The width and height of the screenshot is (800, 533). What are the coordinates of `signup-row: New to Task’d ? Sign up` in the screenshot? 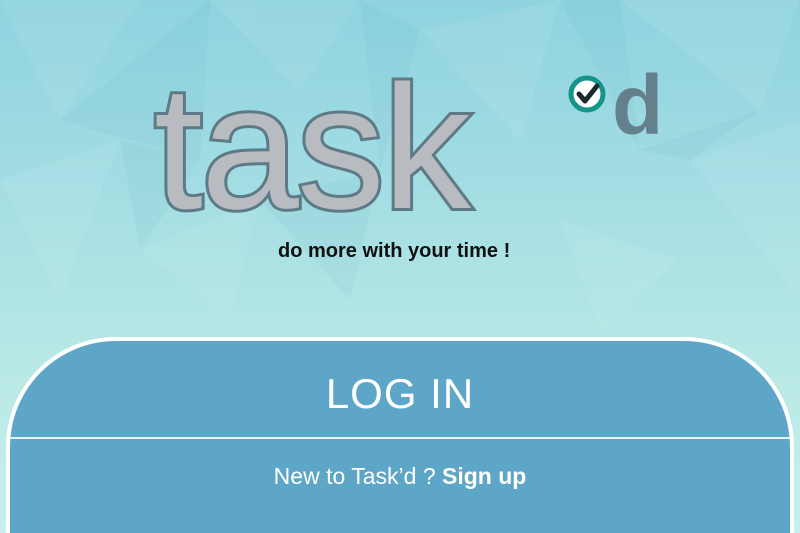 It's located at (400, 476).